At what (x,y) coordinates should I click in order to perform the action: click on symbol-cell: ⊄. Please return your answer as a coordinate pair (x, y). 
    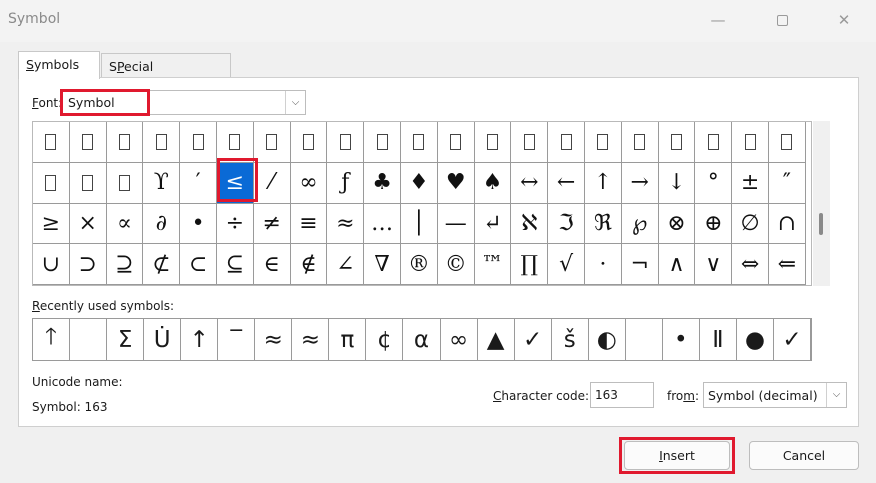
    Looking at the image, I should click on (162, 265).